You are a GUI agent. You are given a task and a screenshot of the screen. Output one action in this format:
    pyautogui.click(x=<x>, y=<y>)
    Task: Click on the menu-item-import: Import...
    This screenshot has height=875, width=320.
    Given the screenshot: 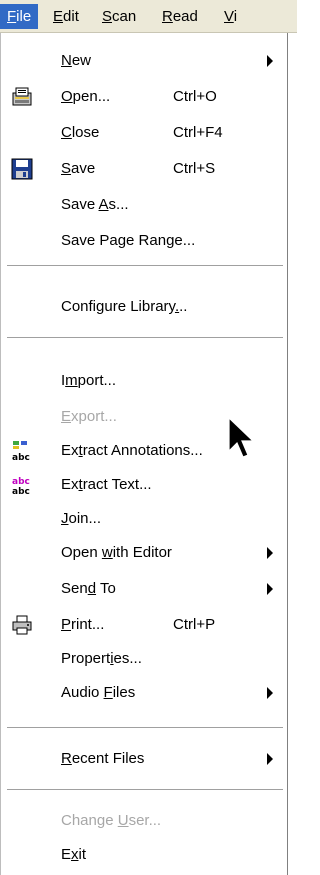 What is the action you would take?
    pyautogui.click(x=144, y=381)
    